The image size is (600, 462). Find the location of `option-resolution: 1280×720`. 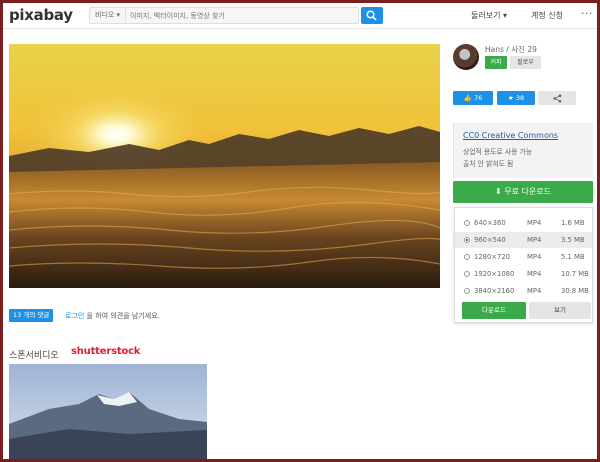

option-resolution: 1280×720 is located at coordinates (492, 257).